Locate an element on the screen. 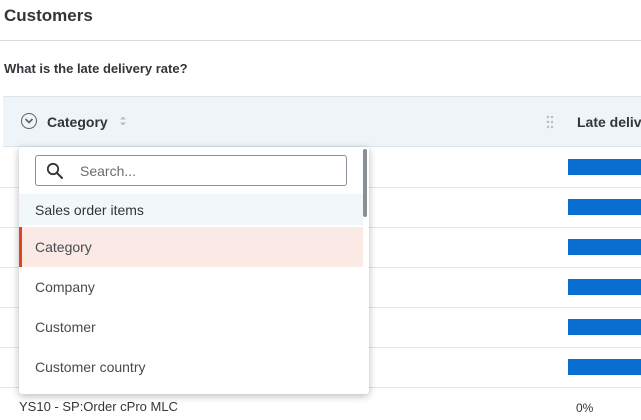  chevron-down-circle-icon is located at coordinates (29, 121).